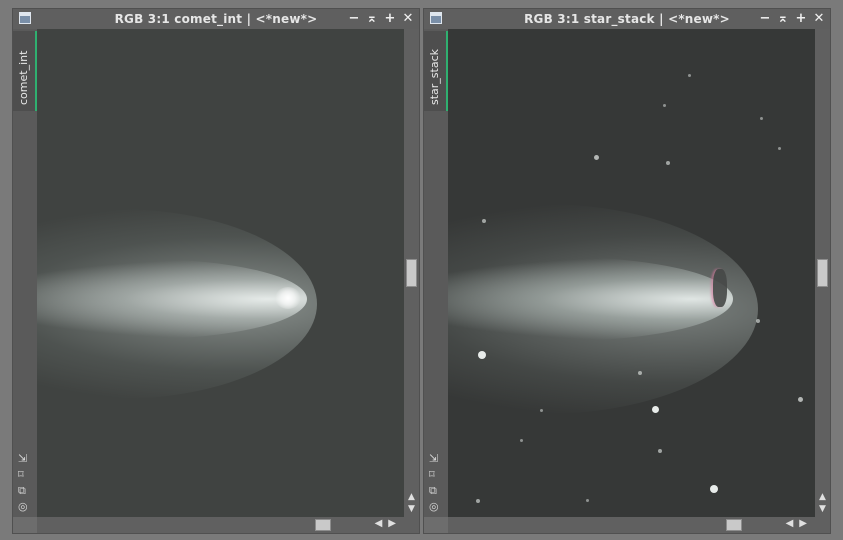 The width and height of the screenshot is (843, 540). I want to click on view-id-label: star_stack, so click(434, 76).